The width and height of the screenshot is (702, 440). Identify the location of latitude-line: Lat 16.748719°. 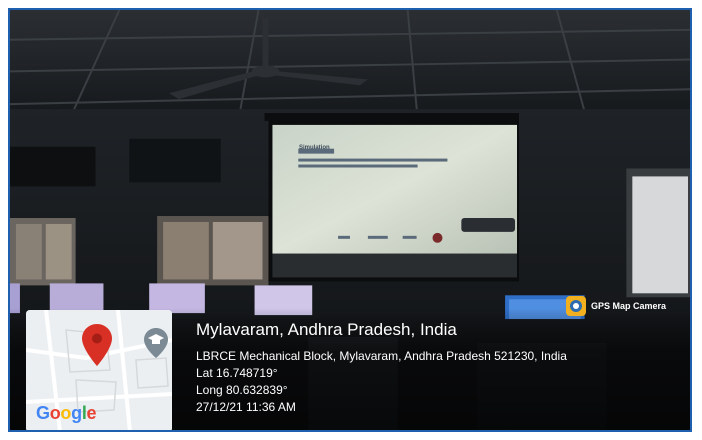
(237, 373).